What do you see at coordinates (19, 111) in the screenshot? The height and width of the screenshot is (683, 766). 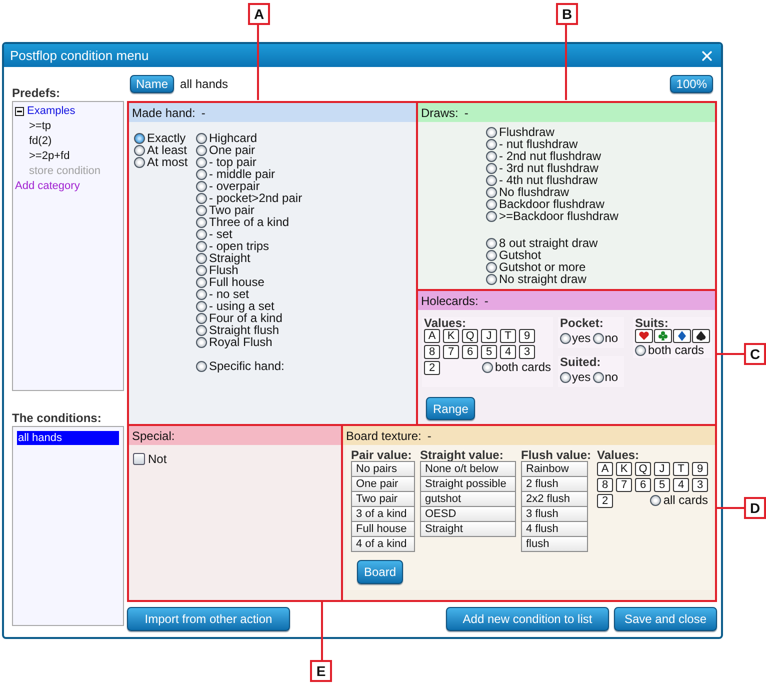 I see `collapse-icon` at bounding box center [19, 111].